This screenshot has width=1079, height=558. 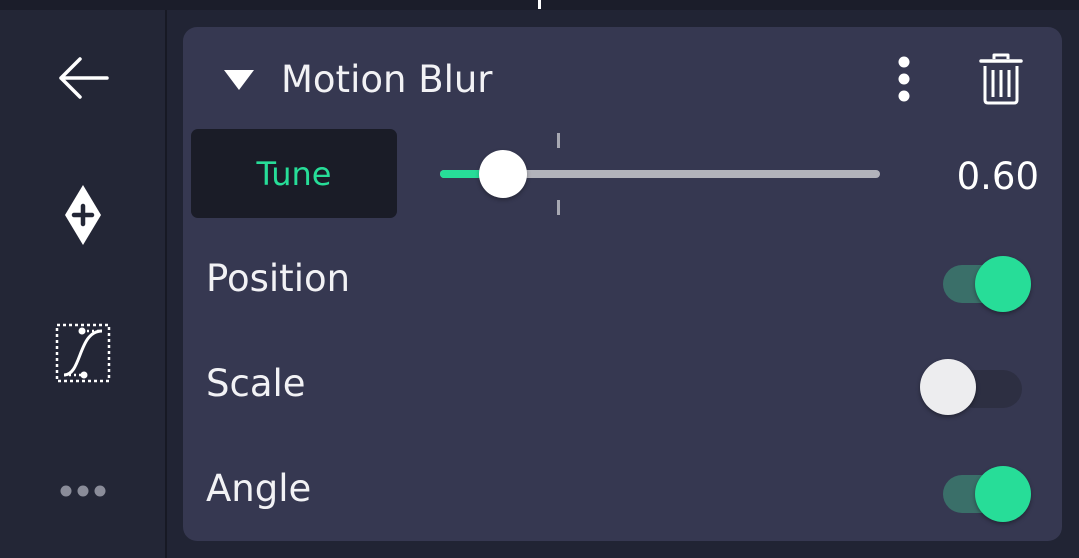 What do you see at coordinates (166, 284) in the screenshot?
I see `sidebar-divider` at bounding box center [166, 284].